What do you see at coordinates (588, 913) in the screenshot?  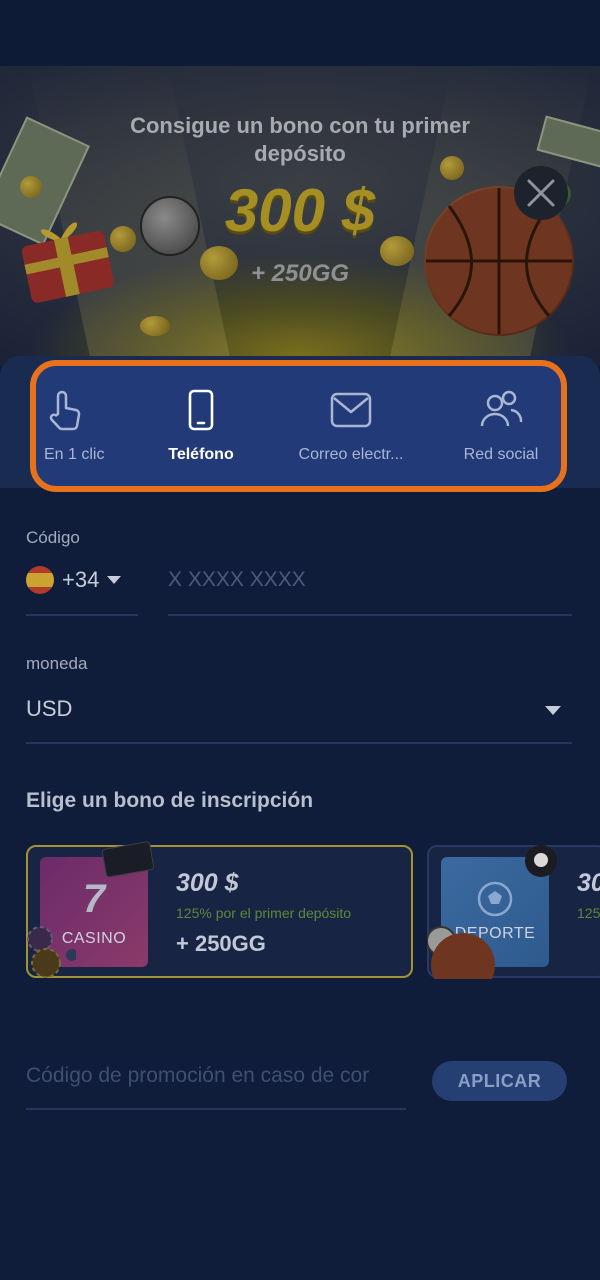 I see `bonus-description: 125` at bounding box center [588, 913].